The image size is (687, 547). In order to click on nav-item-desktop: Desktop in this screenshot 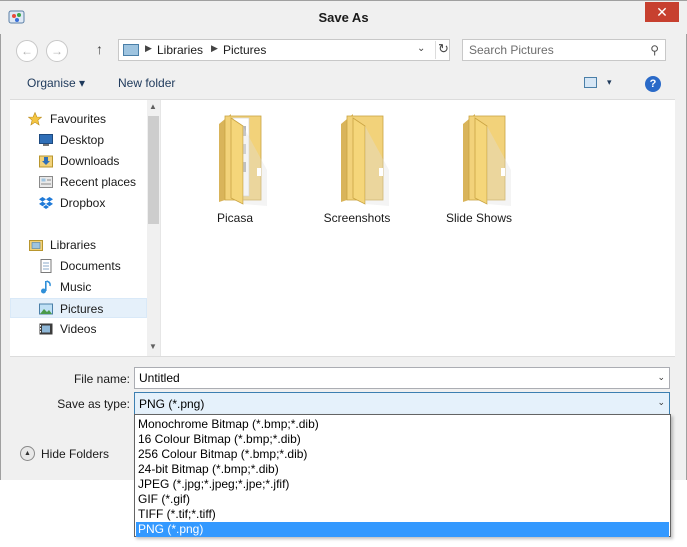, I will do `click(78, 140)`.